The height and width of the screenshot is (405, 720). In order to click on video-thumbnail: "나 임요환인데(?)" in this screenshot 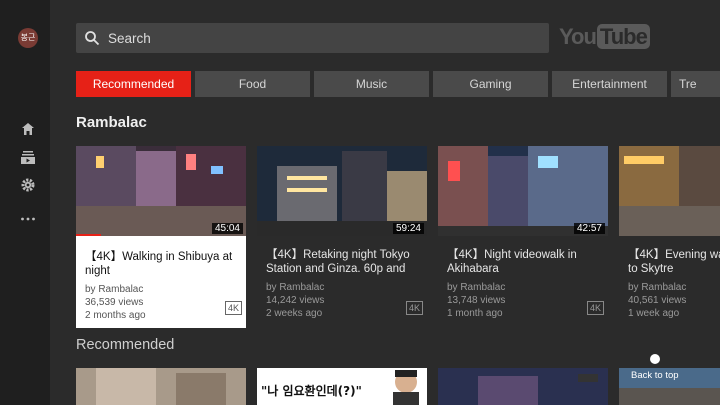, I will do `click(342, 386)`.